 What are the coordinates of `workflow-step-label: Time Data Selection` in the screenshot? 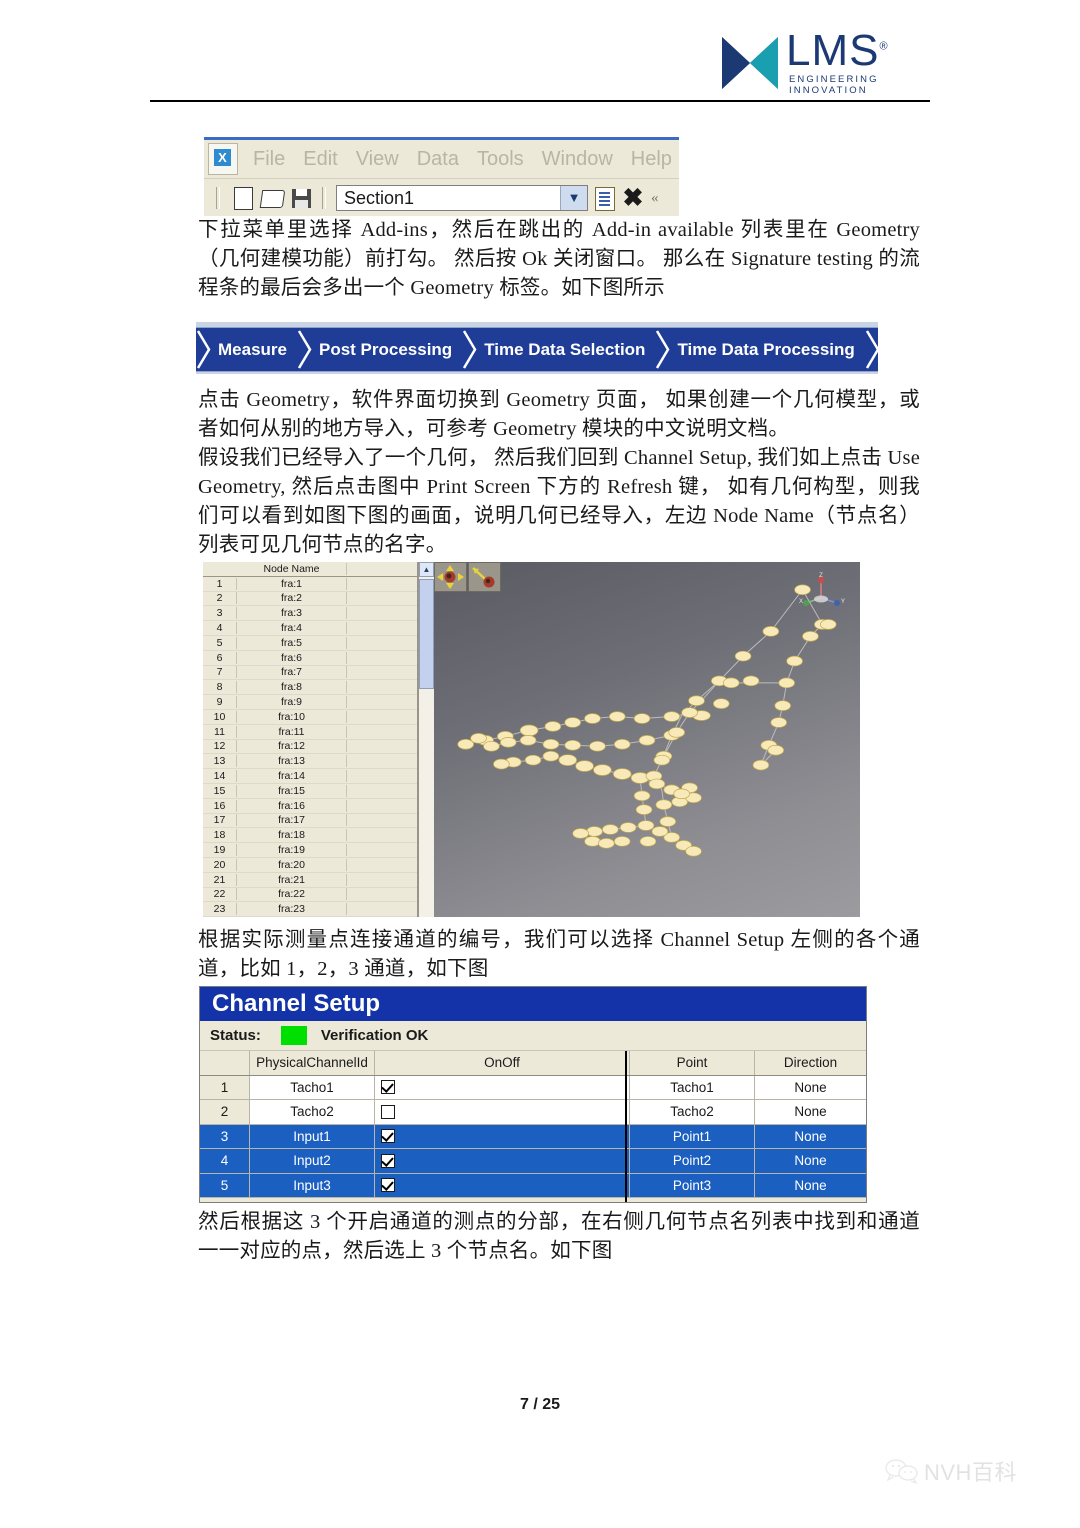 It's located at (565, 349).